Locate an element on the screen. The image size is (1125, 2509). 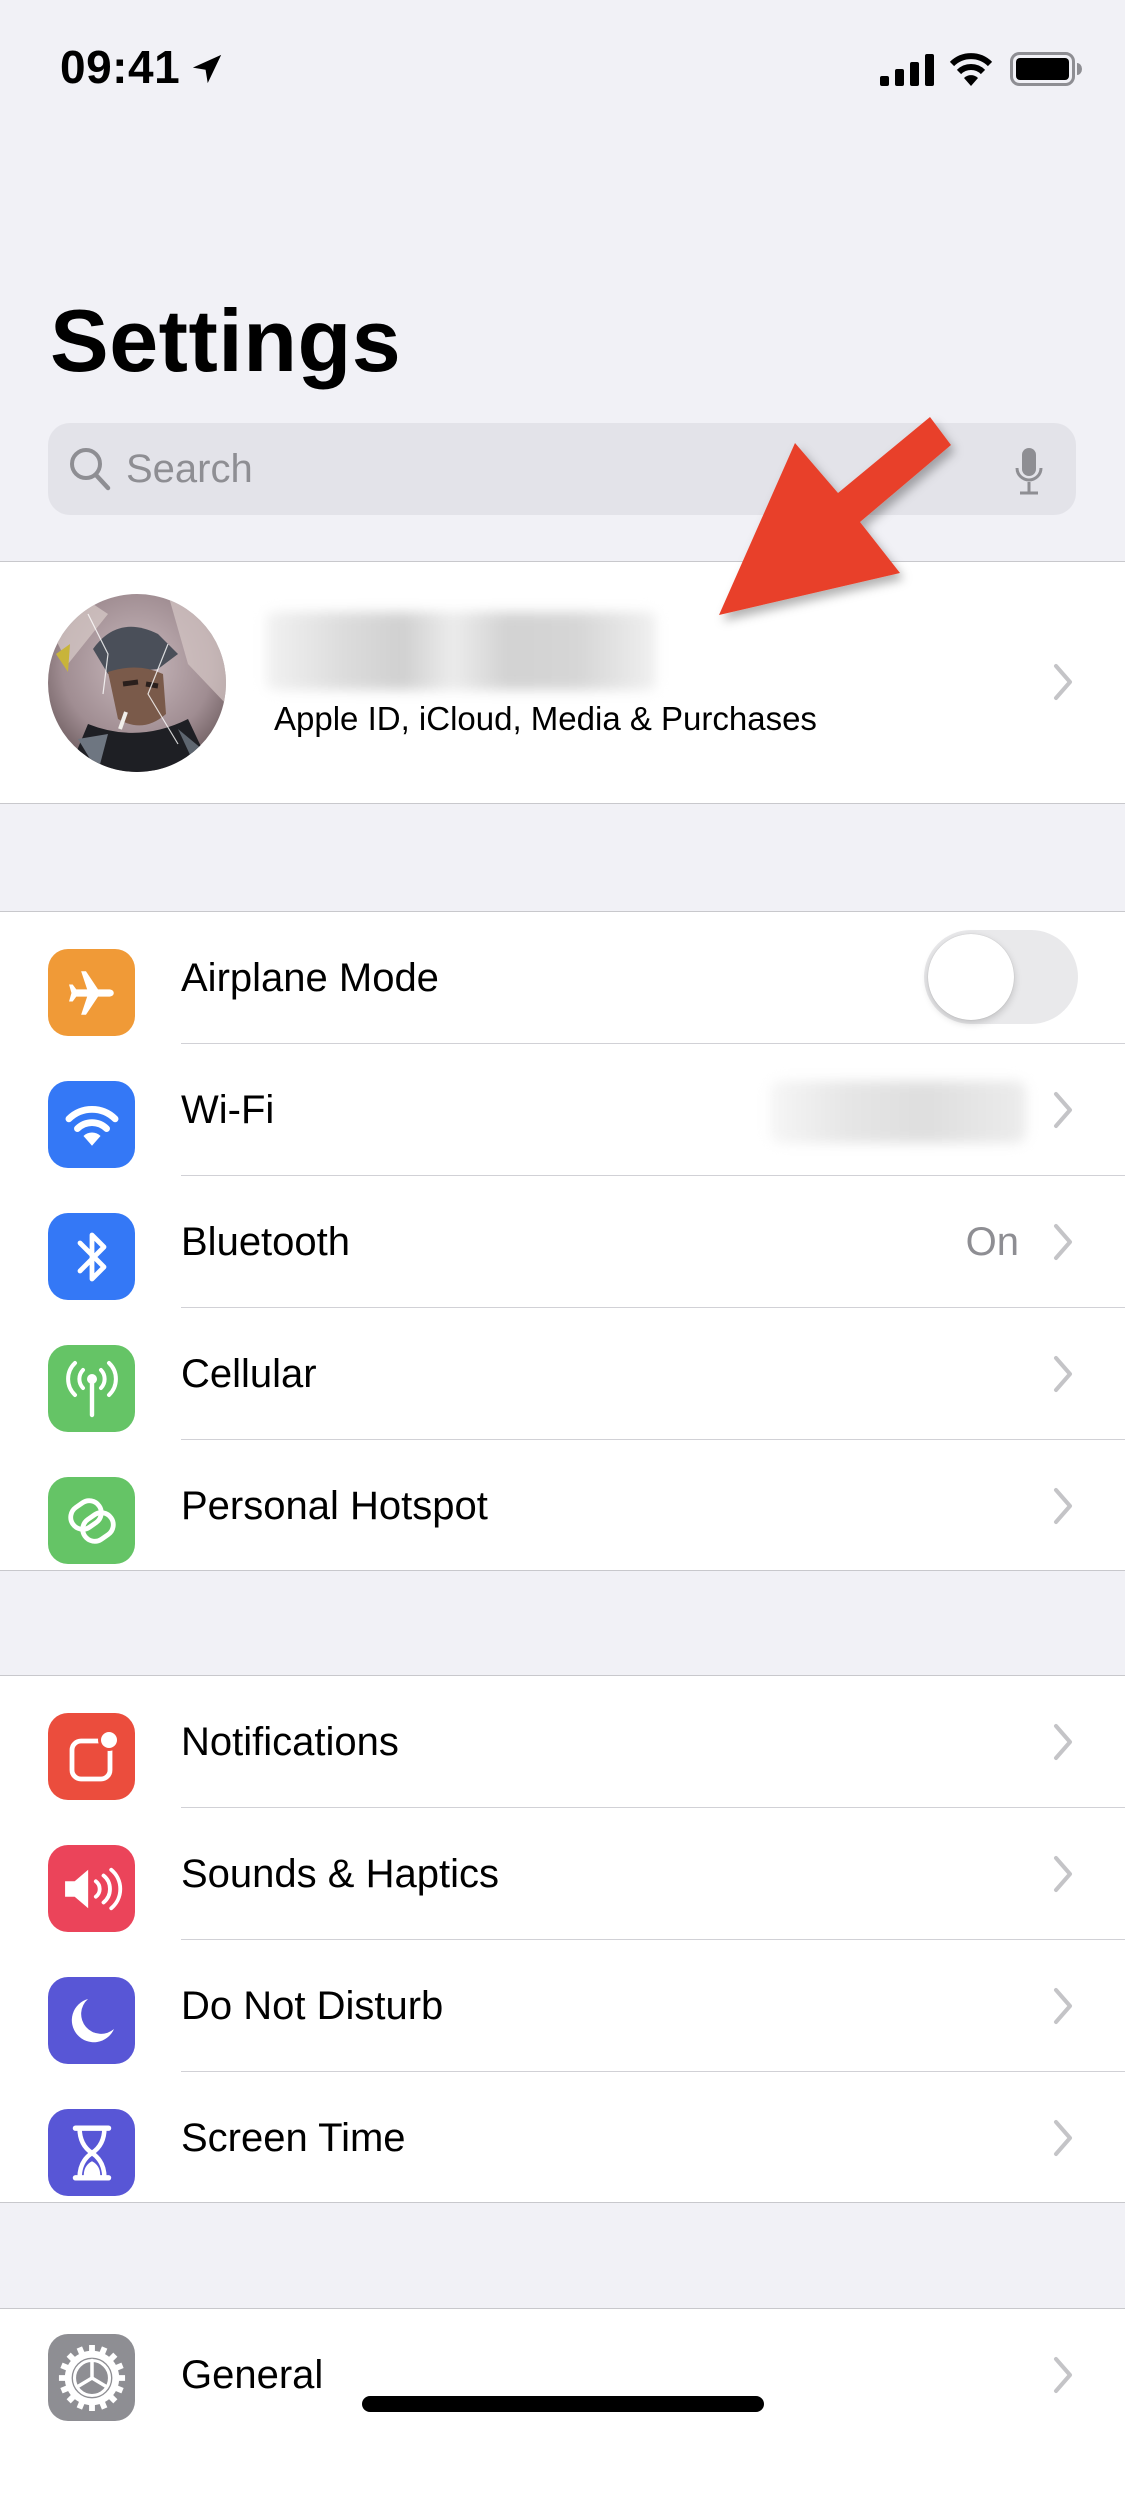
profile-subtitle: Apple ID, iCloud, Media & Purchases is located at coordinates (545, 718).